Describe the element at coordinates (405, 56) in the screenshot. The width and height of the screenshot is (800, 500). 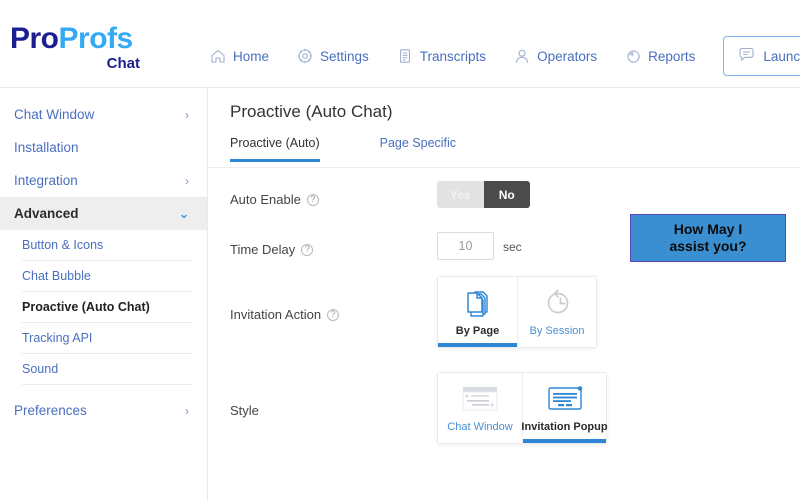
I see `document-icon` at that location.